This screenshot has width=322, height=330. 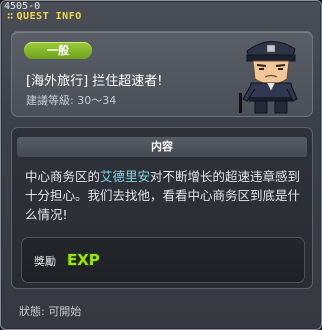 I want to click on window-title: ∷ QUEST INFO, so click(x=44, y=16).